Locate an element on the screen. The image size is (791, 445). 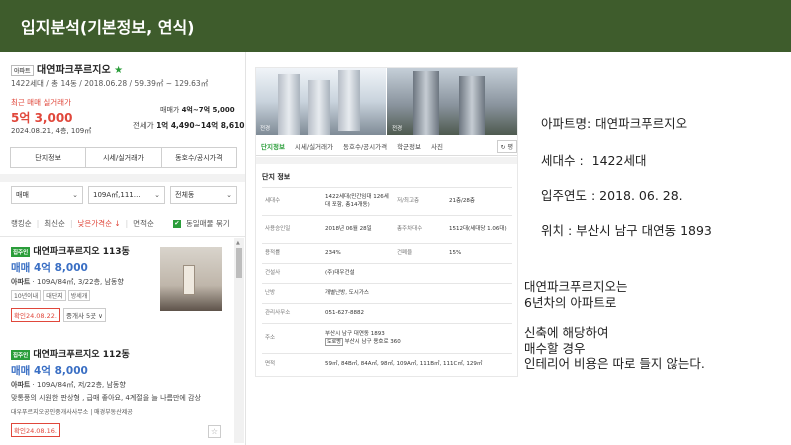
listing-title: 대연파크푸르지오 113동 is located at coordinates (81, 252).